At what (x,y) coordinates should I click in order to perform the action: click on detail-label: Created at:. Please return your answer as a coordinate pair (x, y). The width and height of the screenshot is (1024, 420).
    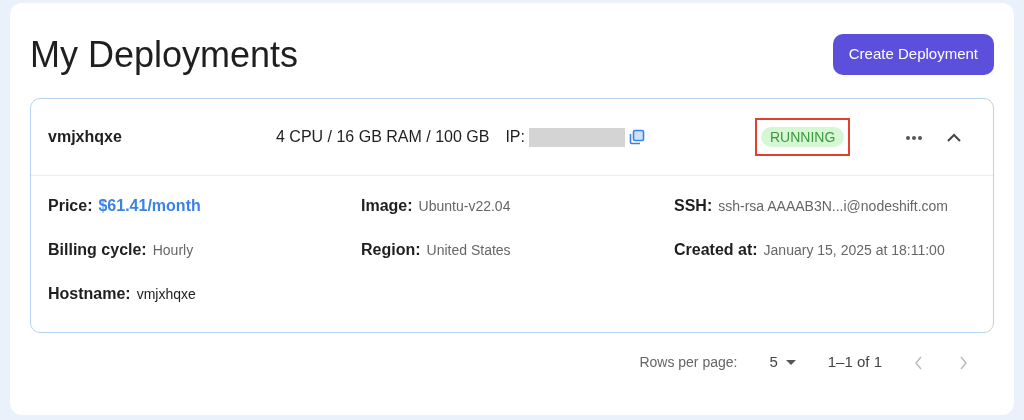
    Looking at the image, I should click on (716, 250).